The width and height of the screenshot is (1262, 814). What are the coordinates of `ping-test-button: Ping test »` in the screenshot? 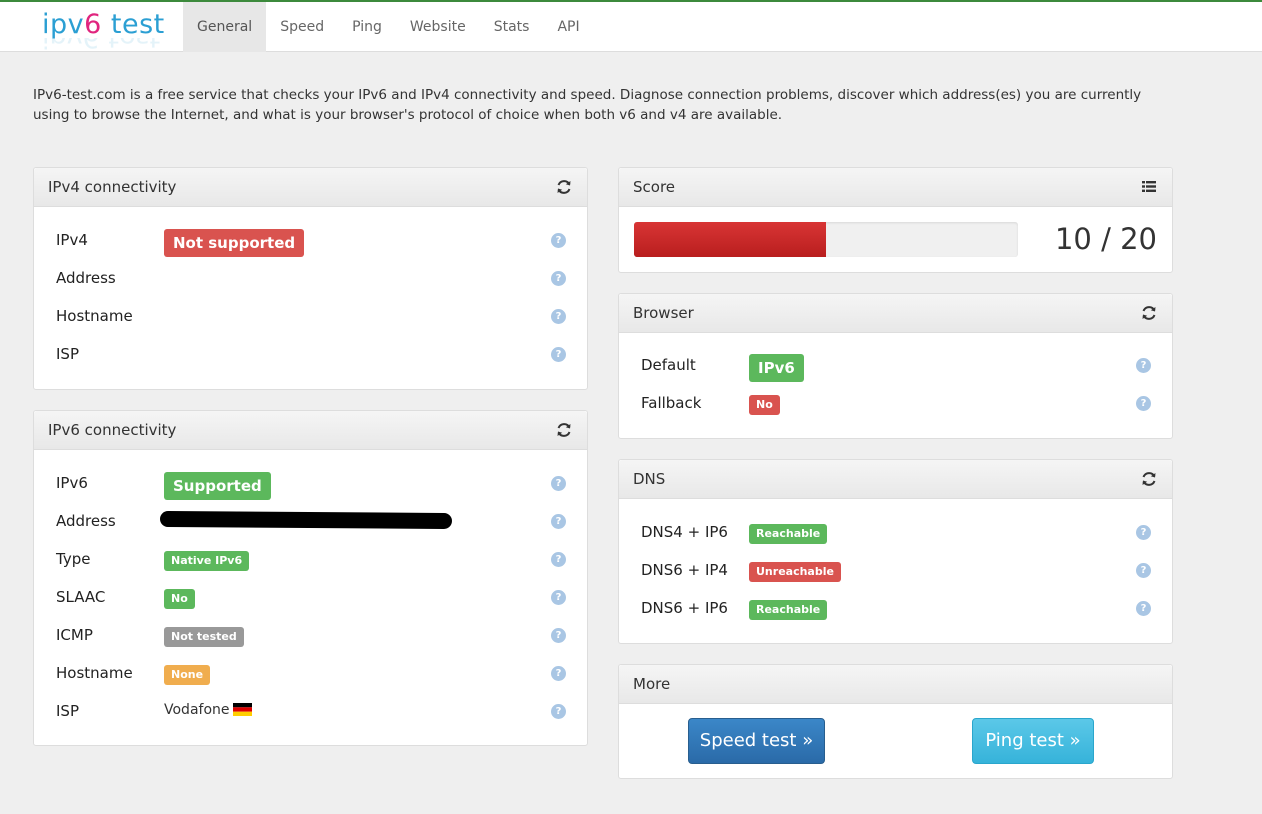 It's located at (1033, 741).